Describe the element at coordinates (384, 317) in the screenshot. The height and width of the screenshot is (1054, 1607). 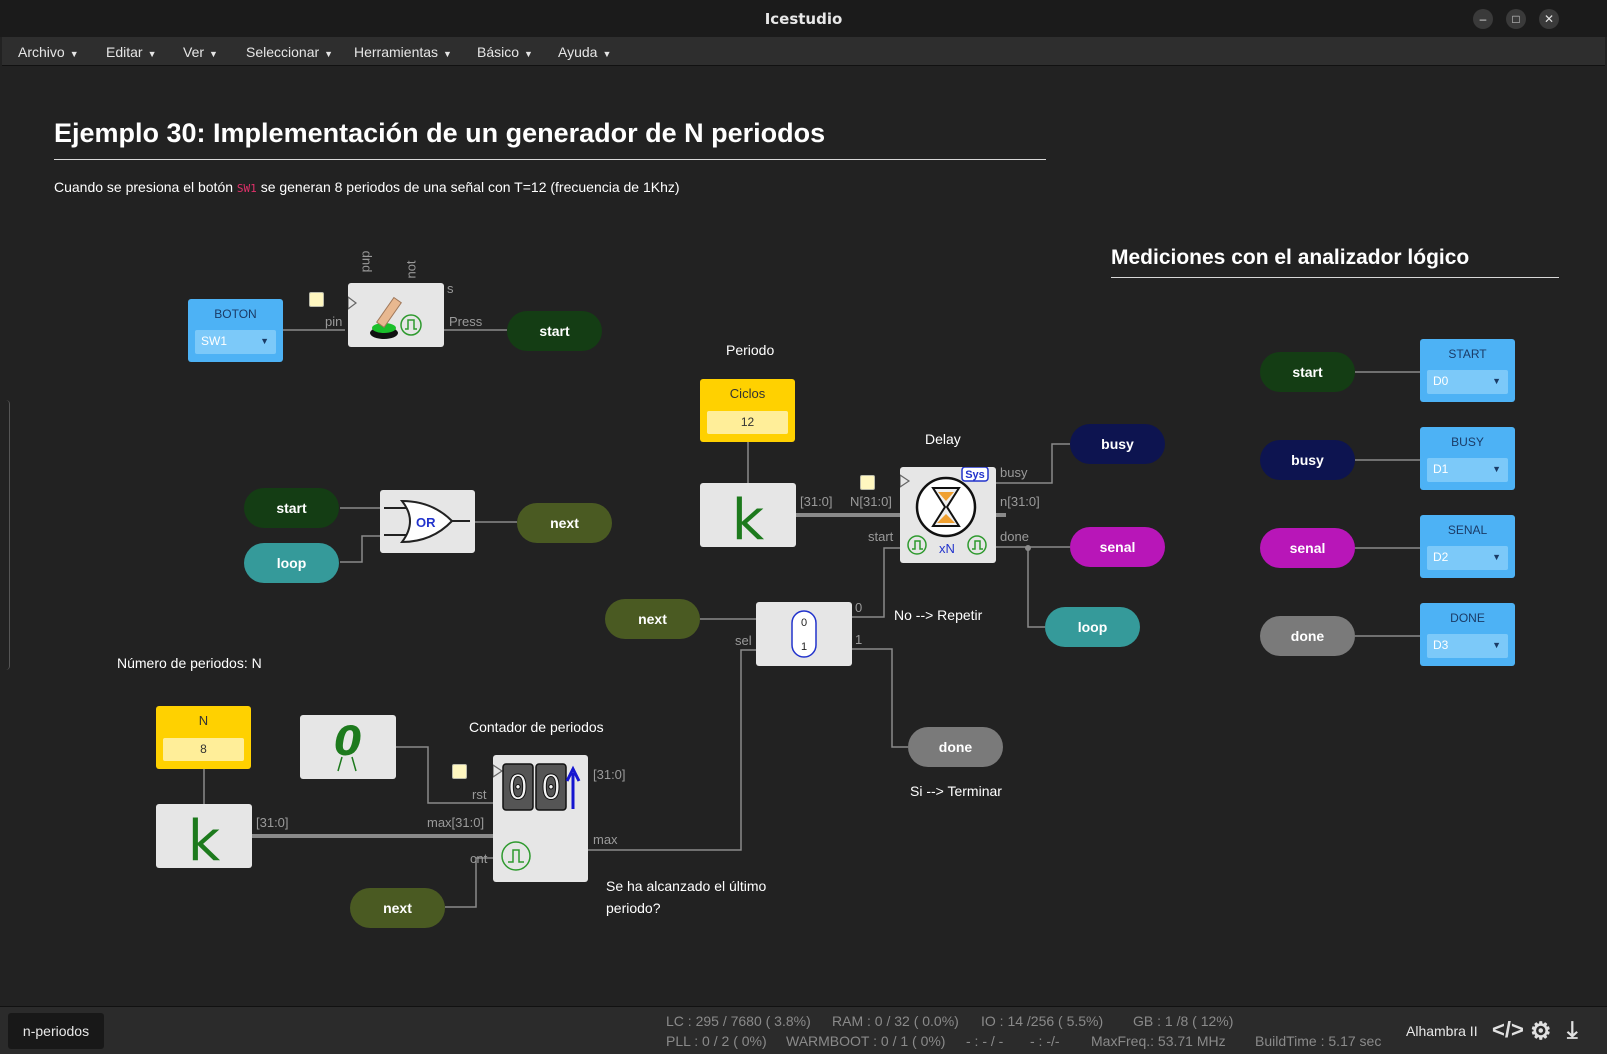
I see `button-press-icon` at that location.